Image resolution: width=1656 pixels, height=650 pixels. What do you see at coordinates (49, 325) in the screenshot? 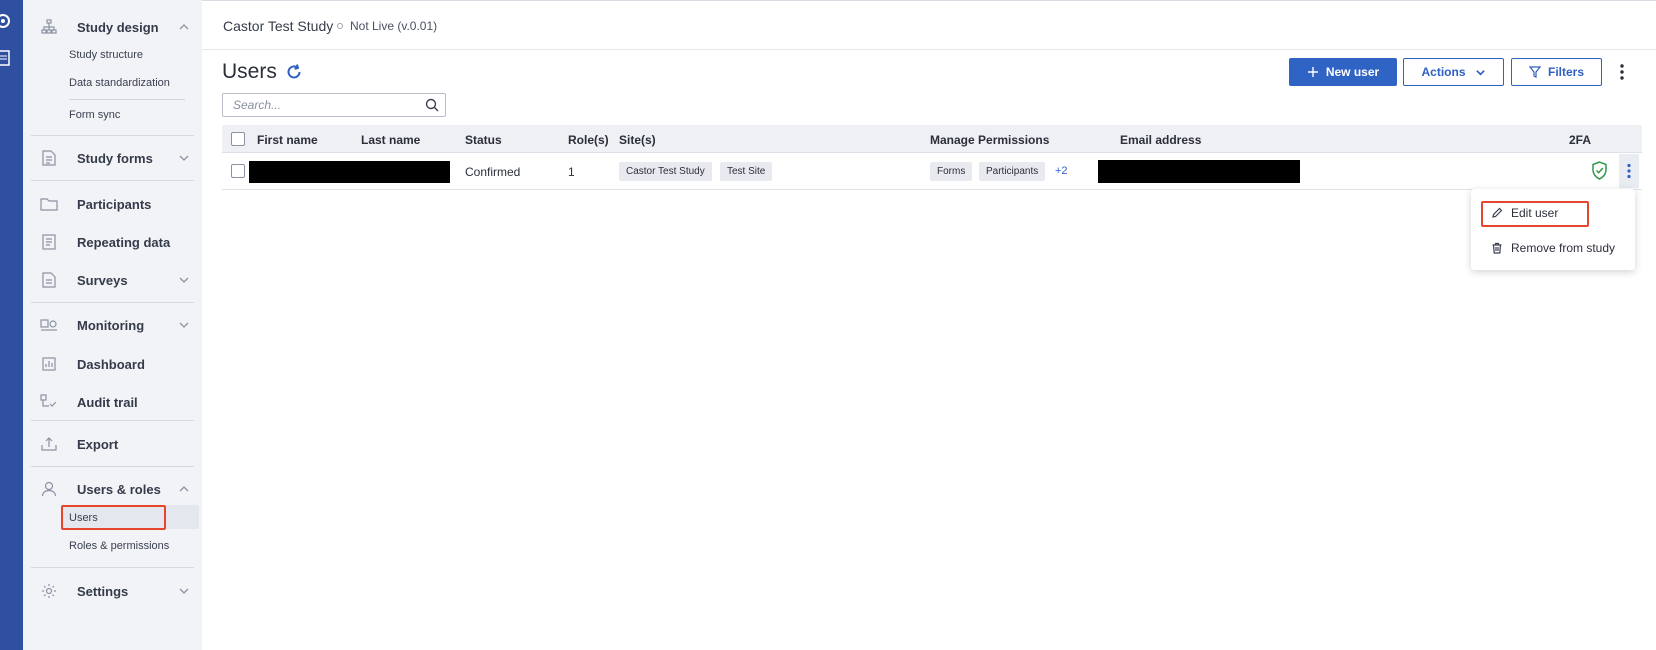
I see `monitoring-icon` at bounding box center [49, 325].